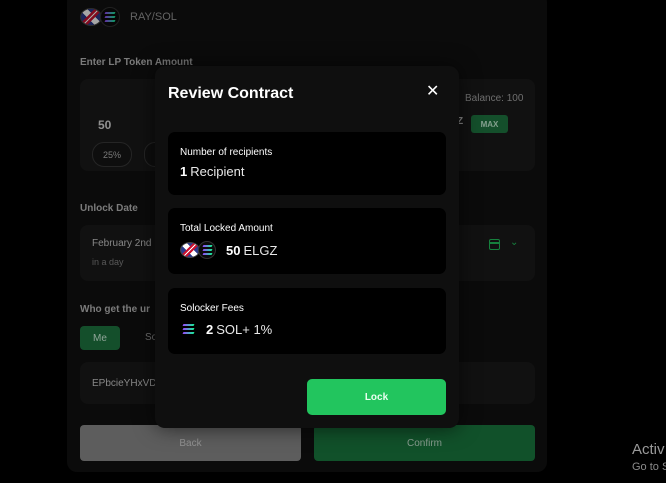 The width and height of the screenshot is (666, 483). Describe the element at coordinates (226, 152) in the screenshot. I see `recipients-label: Number of recipients` at that location.